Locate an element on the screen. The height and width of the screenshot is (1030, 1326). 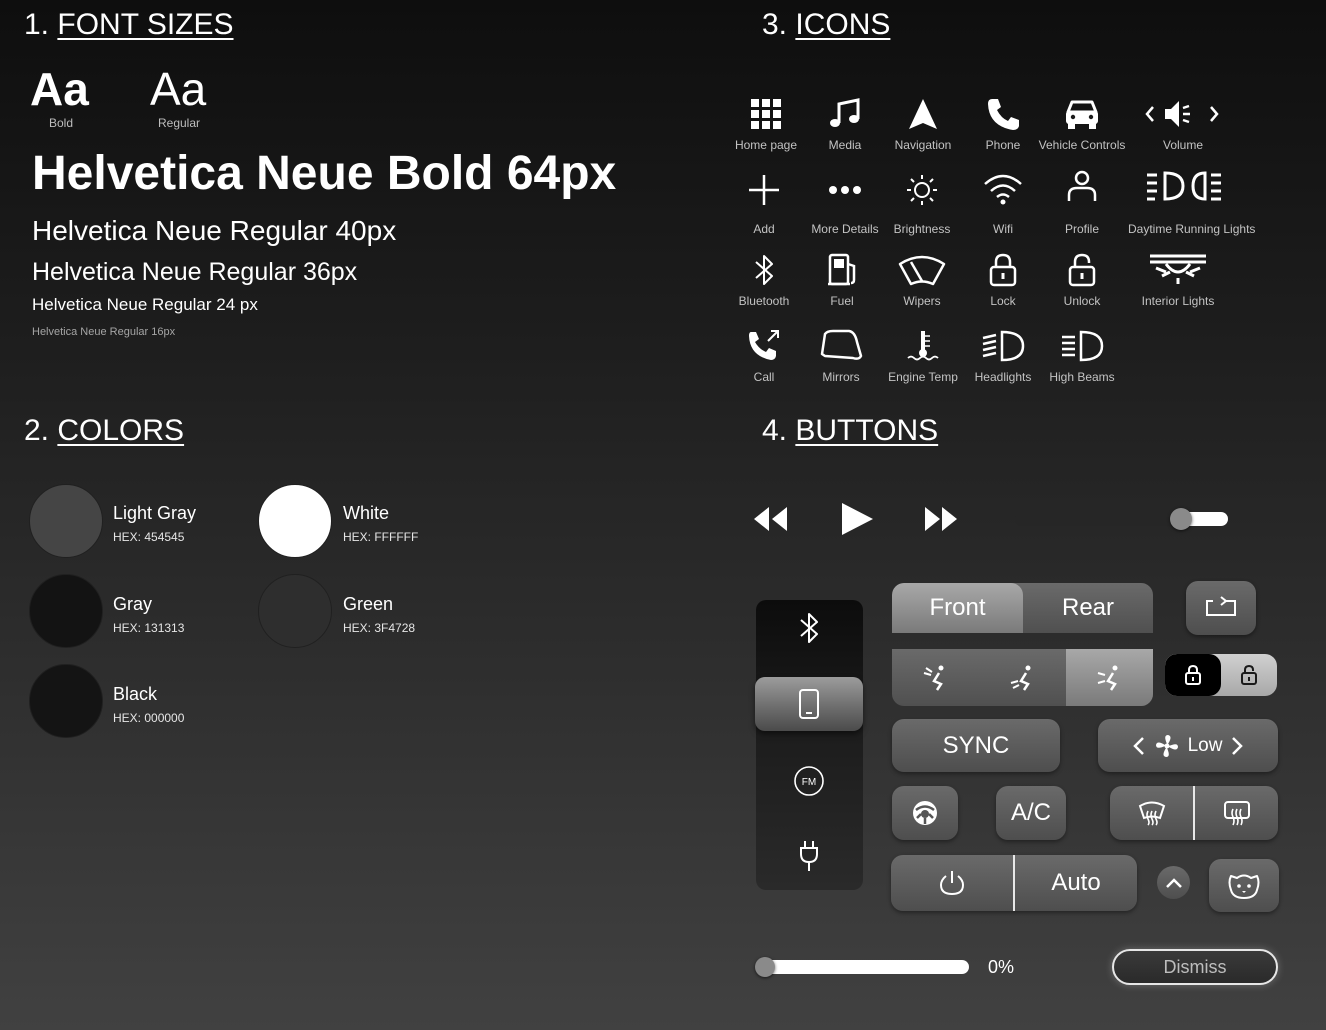
icon-engine-temp: Engine Temp is located at coordinates (923, 356).